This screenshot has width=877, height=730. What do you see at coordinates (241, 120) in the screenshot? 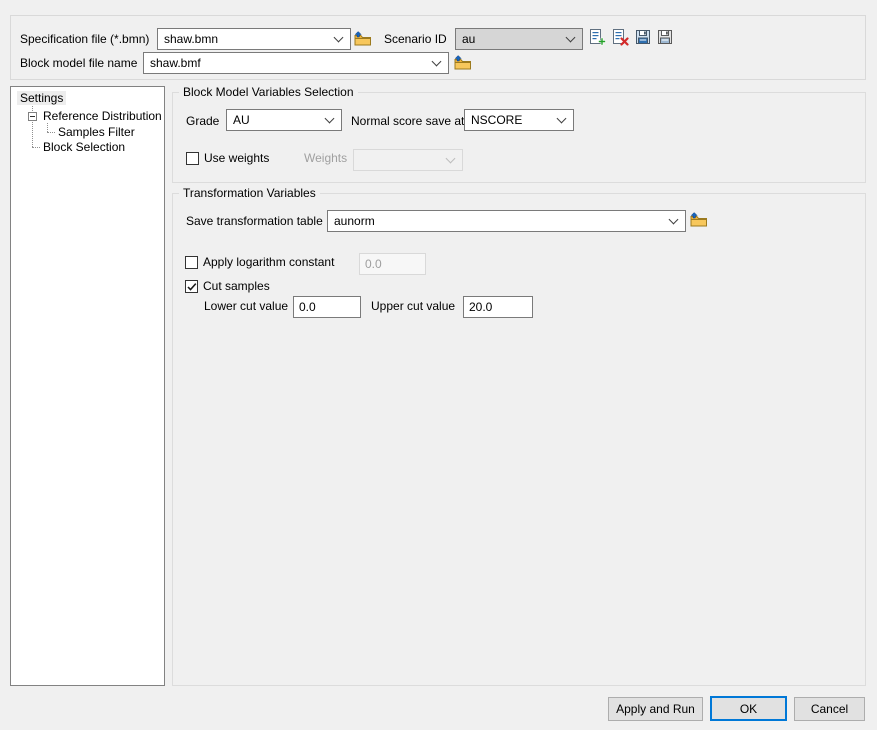
I see `grade-value: AU` at bounding box center [241, 120].